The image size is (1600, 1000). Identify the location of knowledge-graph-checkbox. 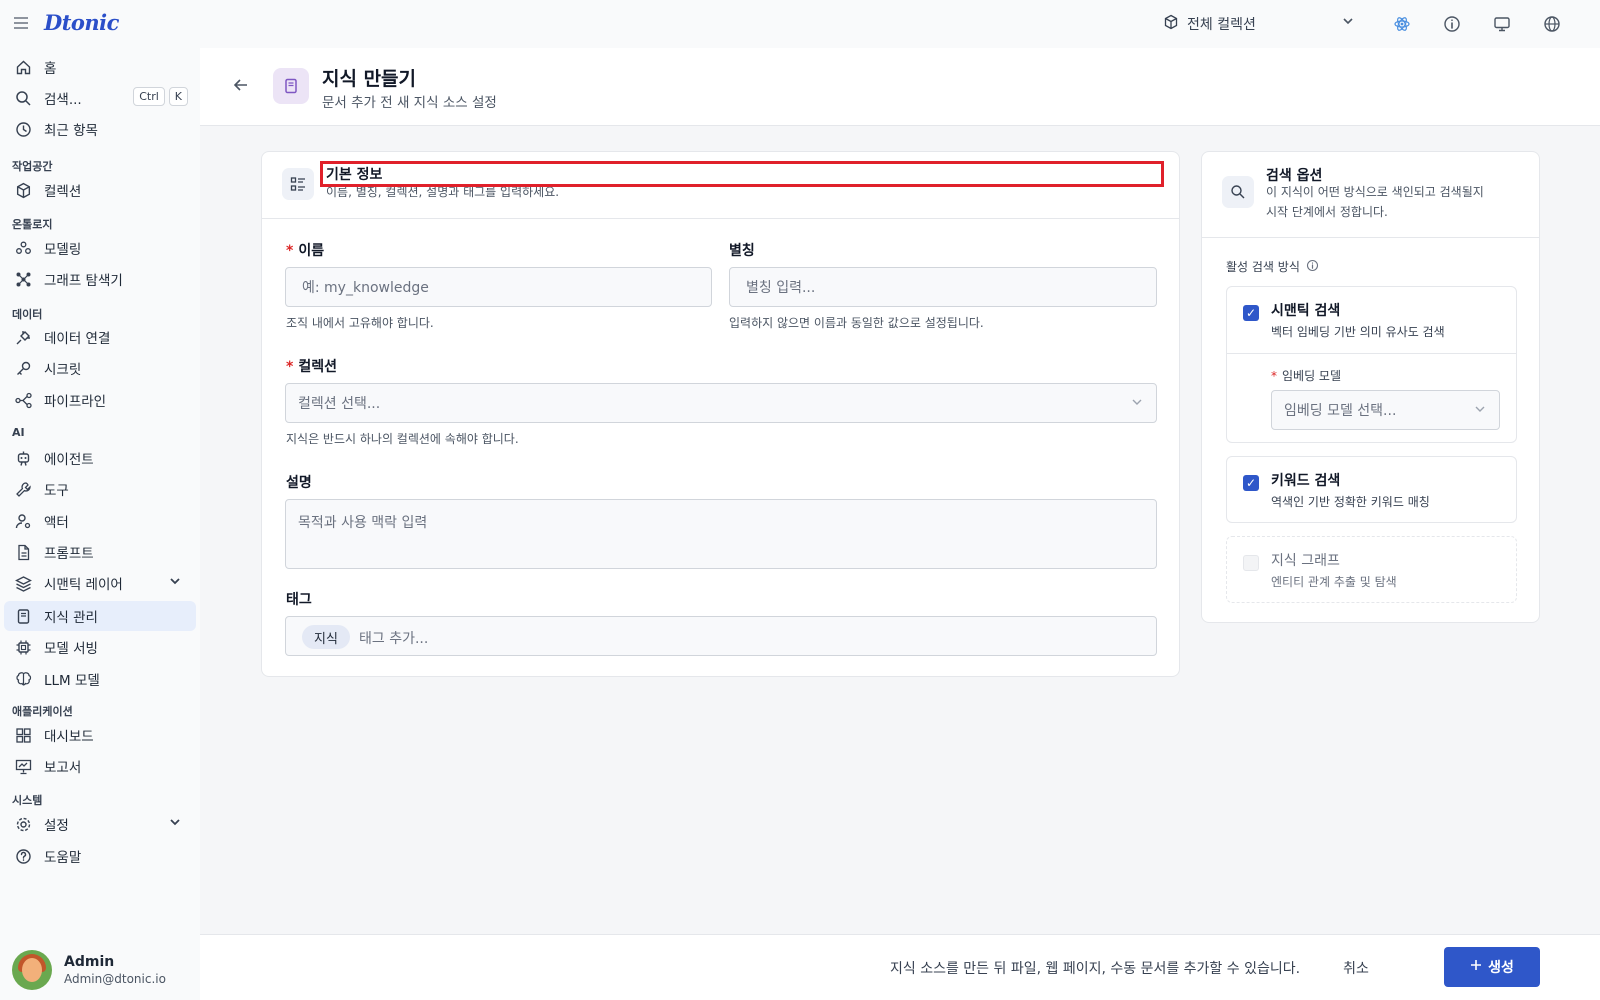
(1251, 563).